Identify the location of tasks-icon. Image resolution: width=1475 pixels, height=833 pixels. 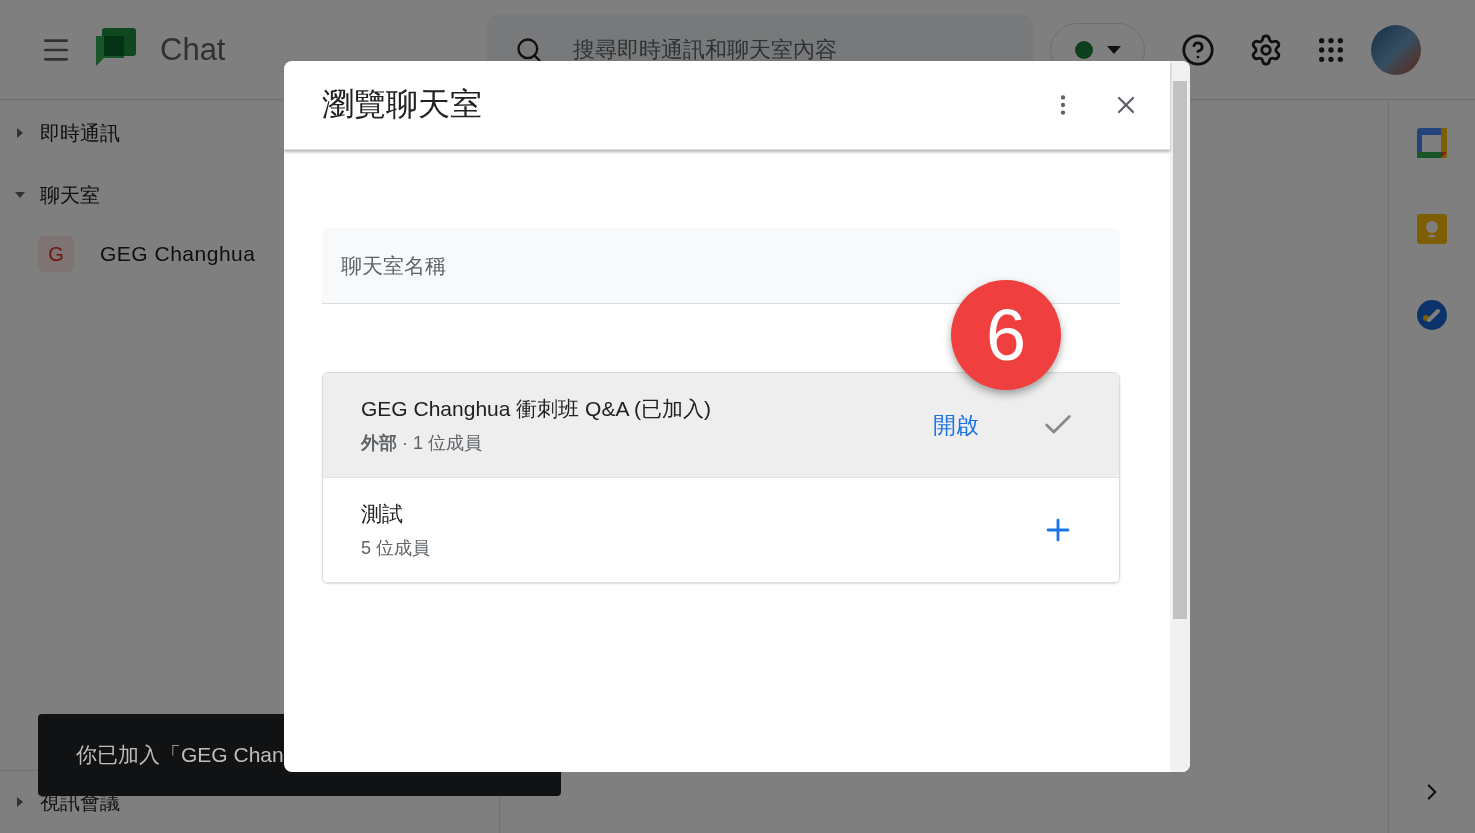
(1432, 315).